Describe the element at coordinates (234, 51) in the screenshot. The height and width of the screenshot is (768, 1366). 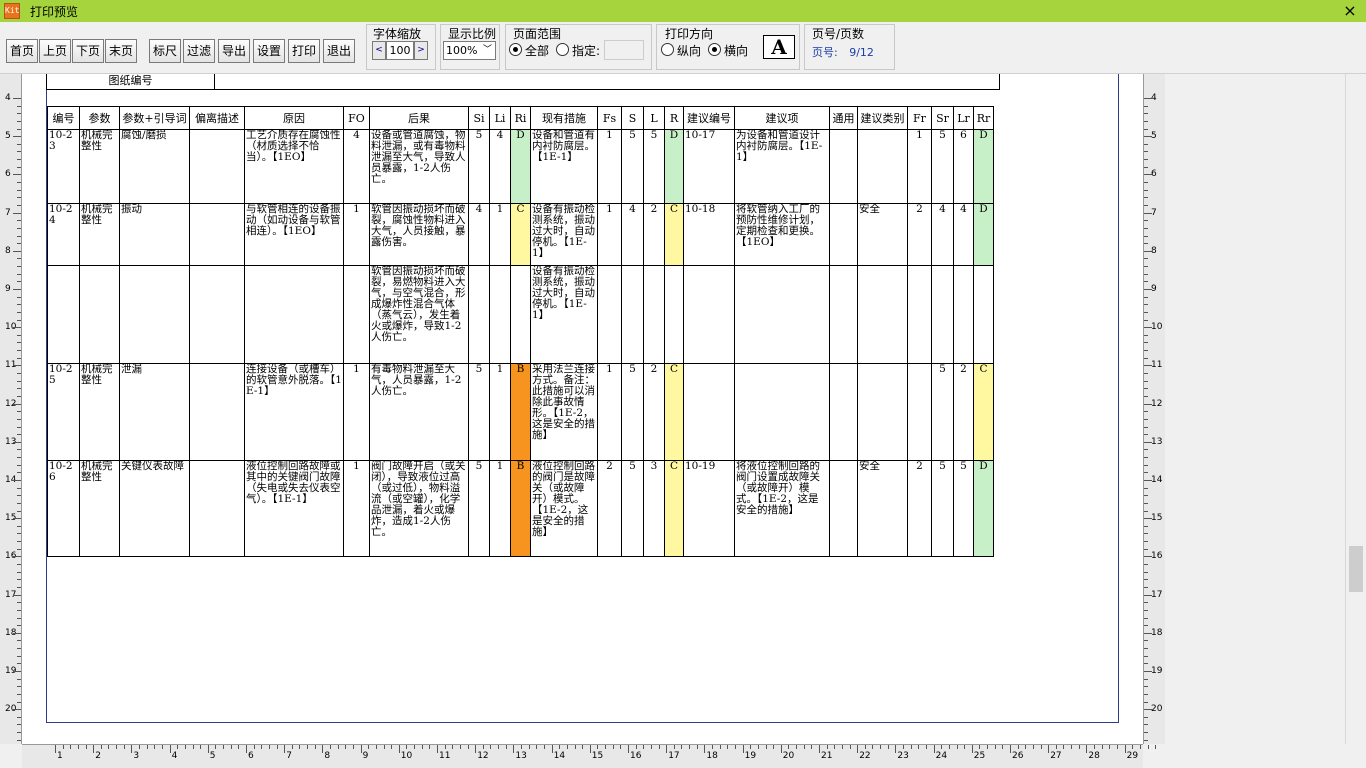
I see `export-button: 导出` at that location.